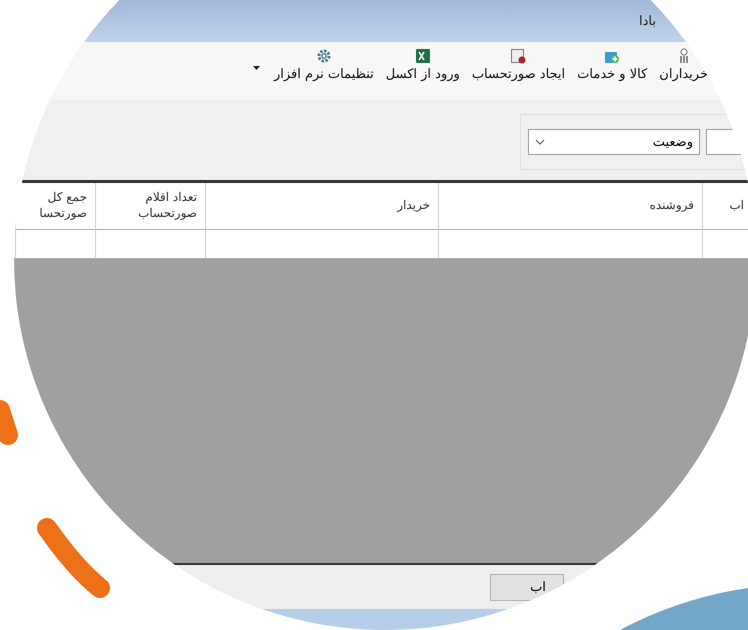 The width and height of the screenshot is (748, 630). I want to click on toolbar-button: ایجاد صورتحساب, so click(519, 65).